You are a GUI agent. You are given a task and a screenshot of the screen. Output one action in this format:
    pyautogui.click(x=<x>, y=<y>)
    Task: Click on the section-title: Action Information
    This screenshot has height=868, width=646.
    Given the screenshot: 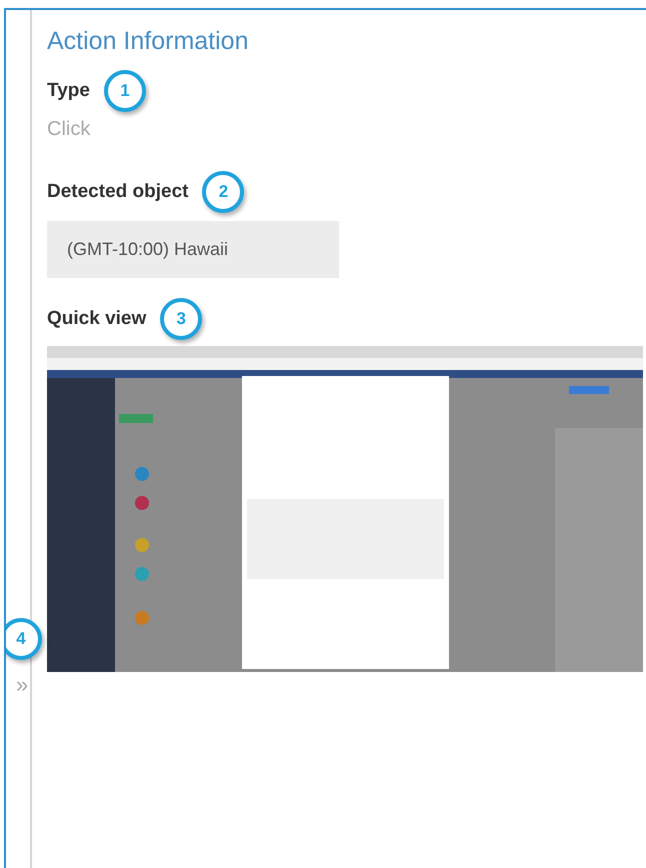 What is the action you would take?
    pyautogui.click(x=148, y=41)
    